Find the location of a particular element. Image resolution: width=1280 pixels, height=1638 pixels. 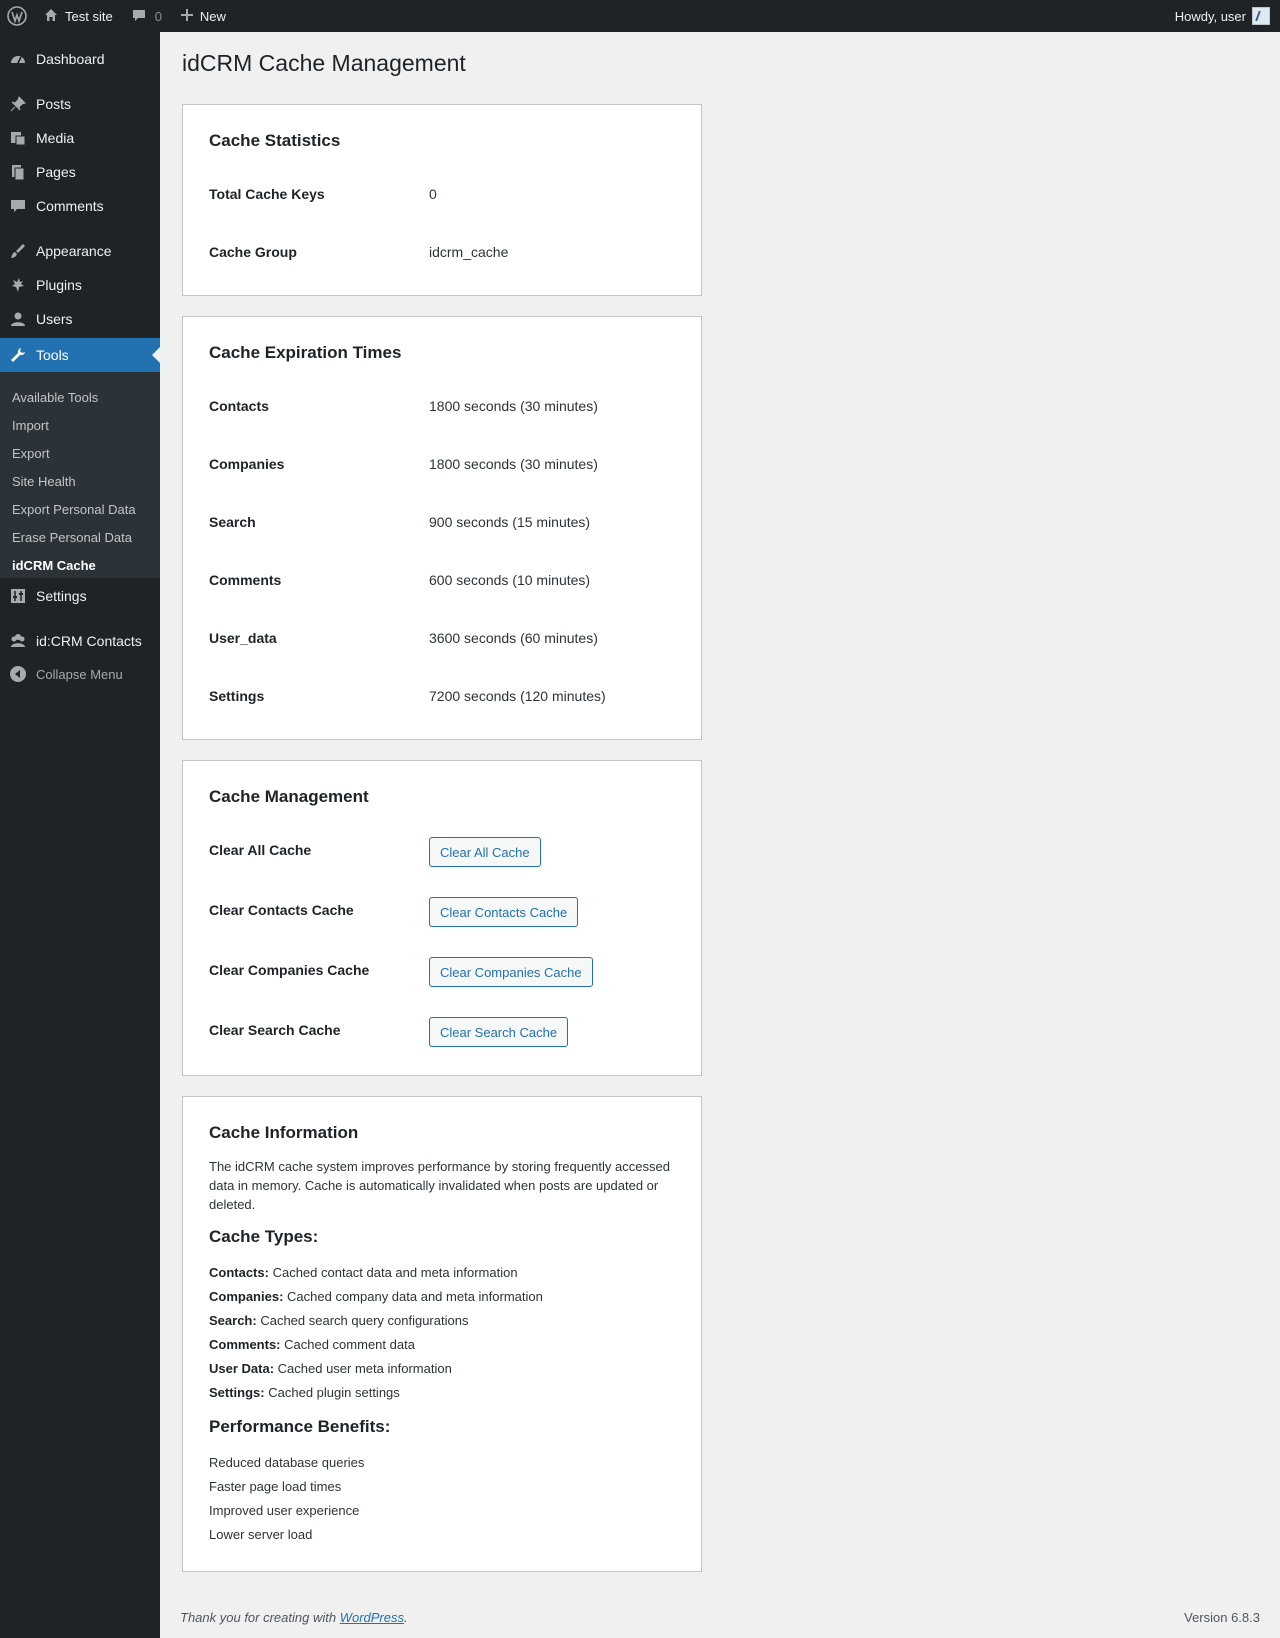

sidebar-item-tools: Tools is located at coordinates (80, 355).